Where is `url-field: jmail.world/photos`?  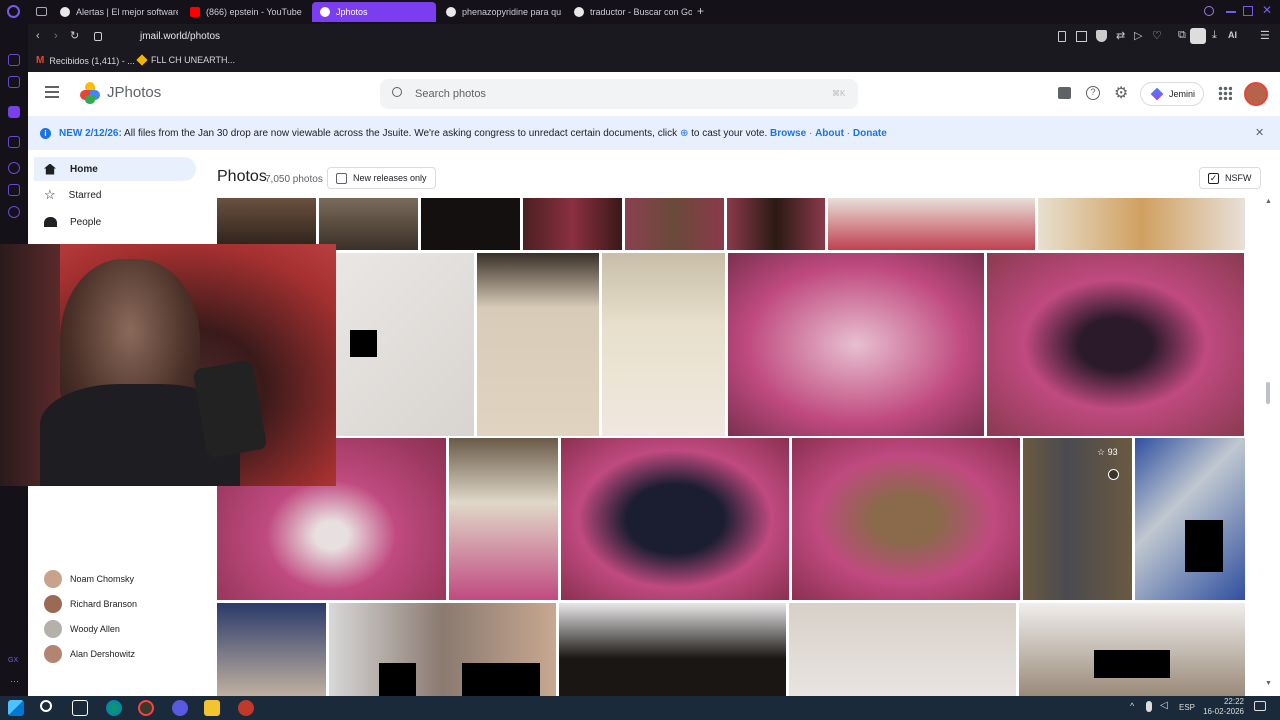
url-field: jmail.world/photos is located at coordinates (180, 36).